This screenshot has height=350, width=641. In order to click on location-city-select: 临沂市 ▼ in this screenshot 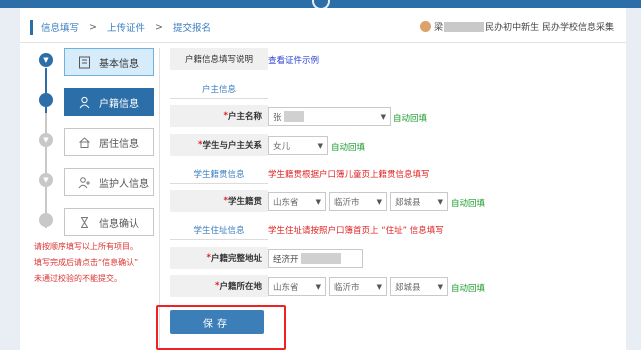, I will do `click(358, 286)`.